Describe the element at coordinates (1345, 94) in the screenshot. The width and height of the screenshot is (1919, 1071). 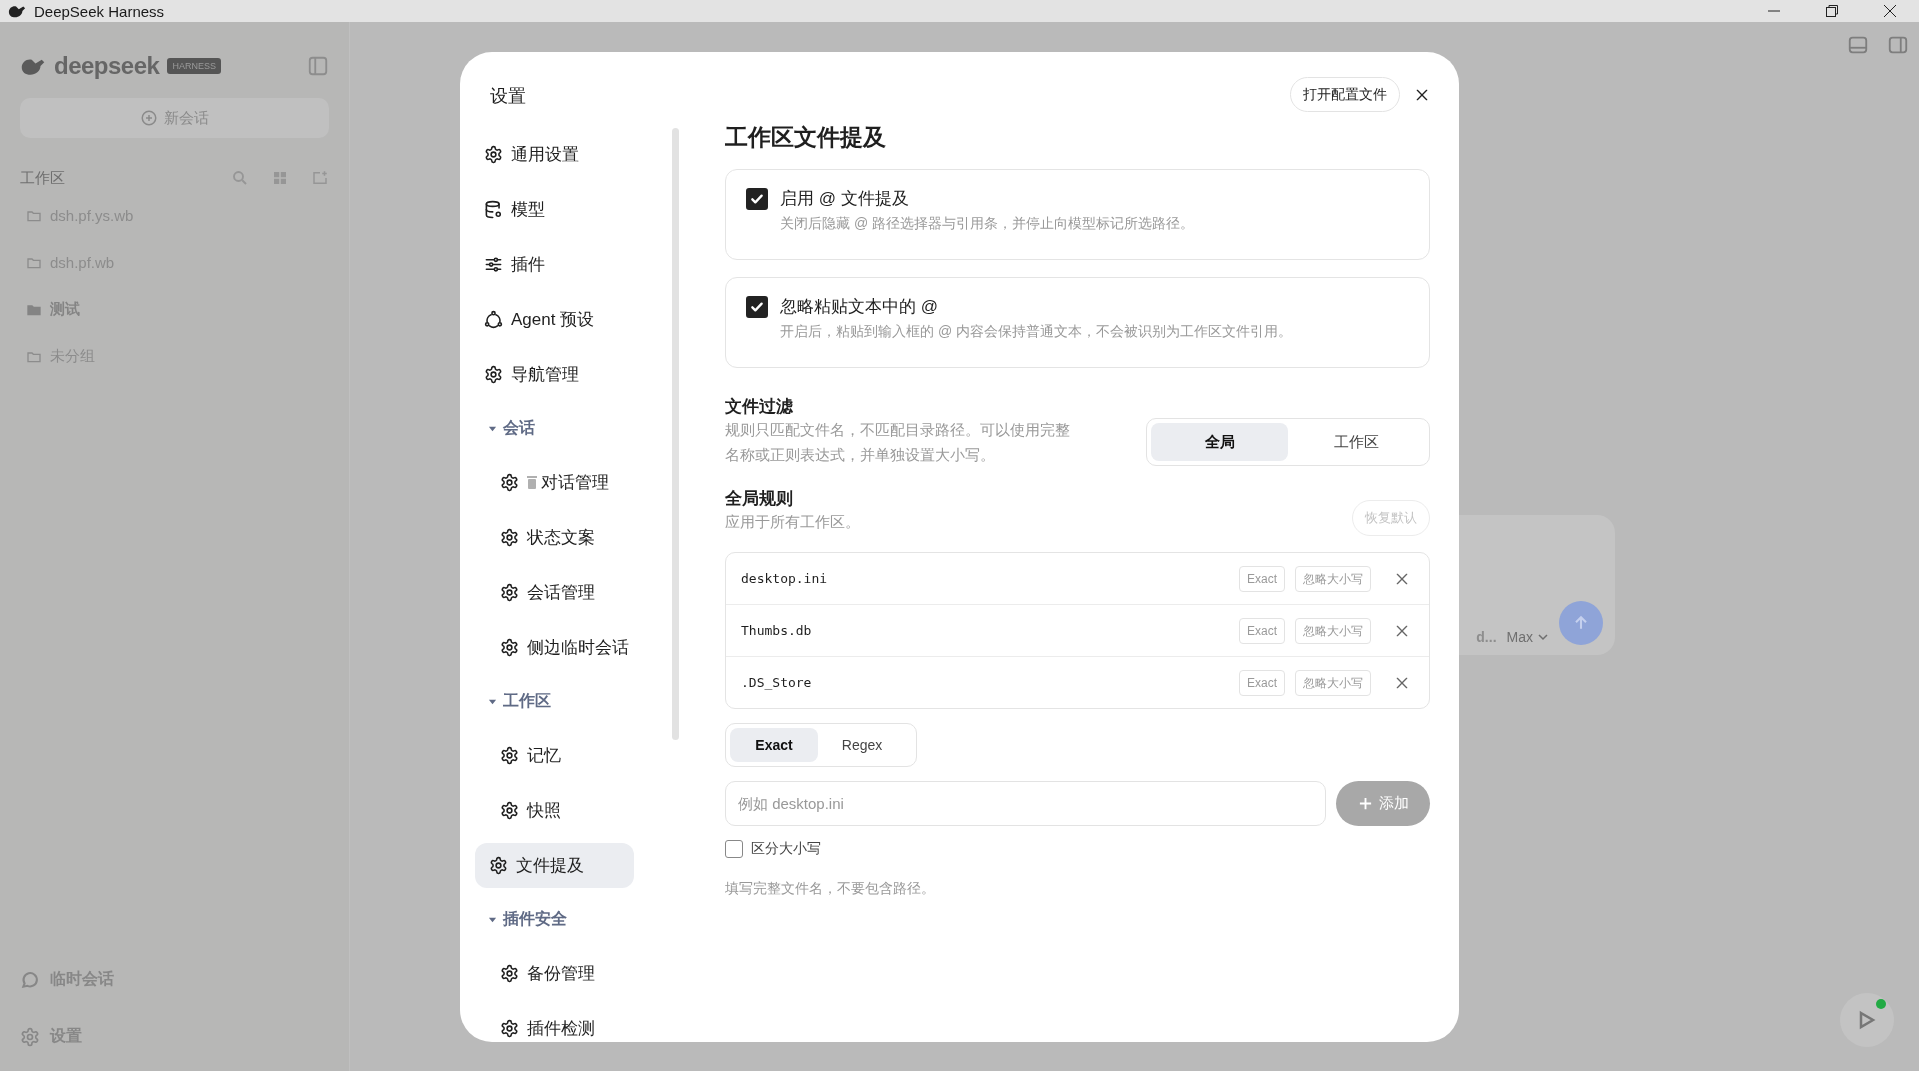
I see `open-config-button: 打开配置文件` at that location.